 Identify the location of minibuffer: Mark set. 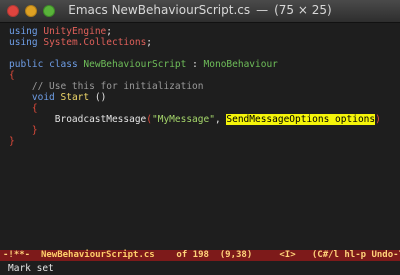
(200, 268).